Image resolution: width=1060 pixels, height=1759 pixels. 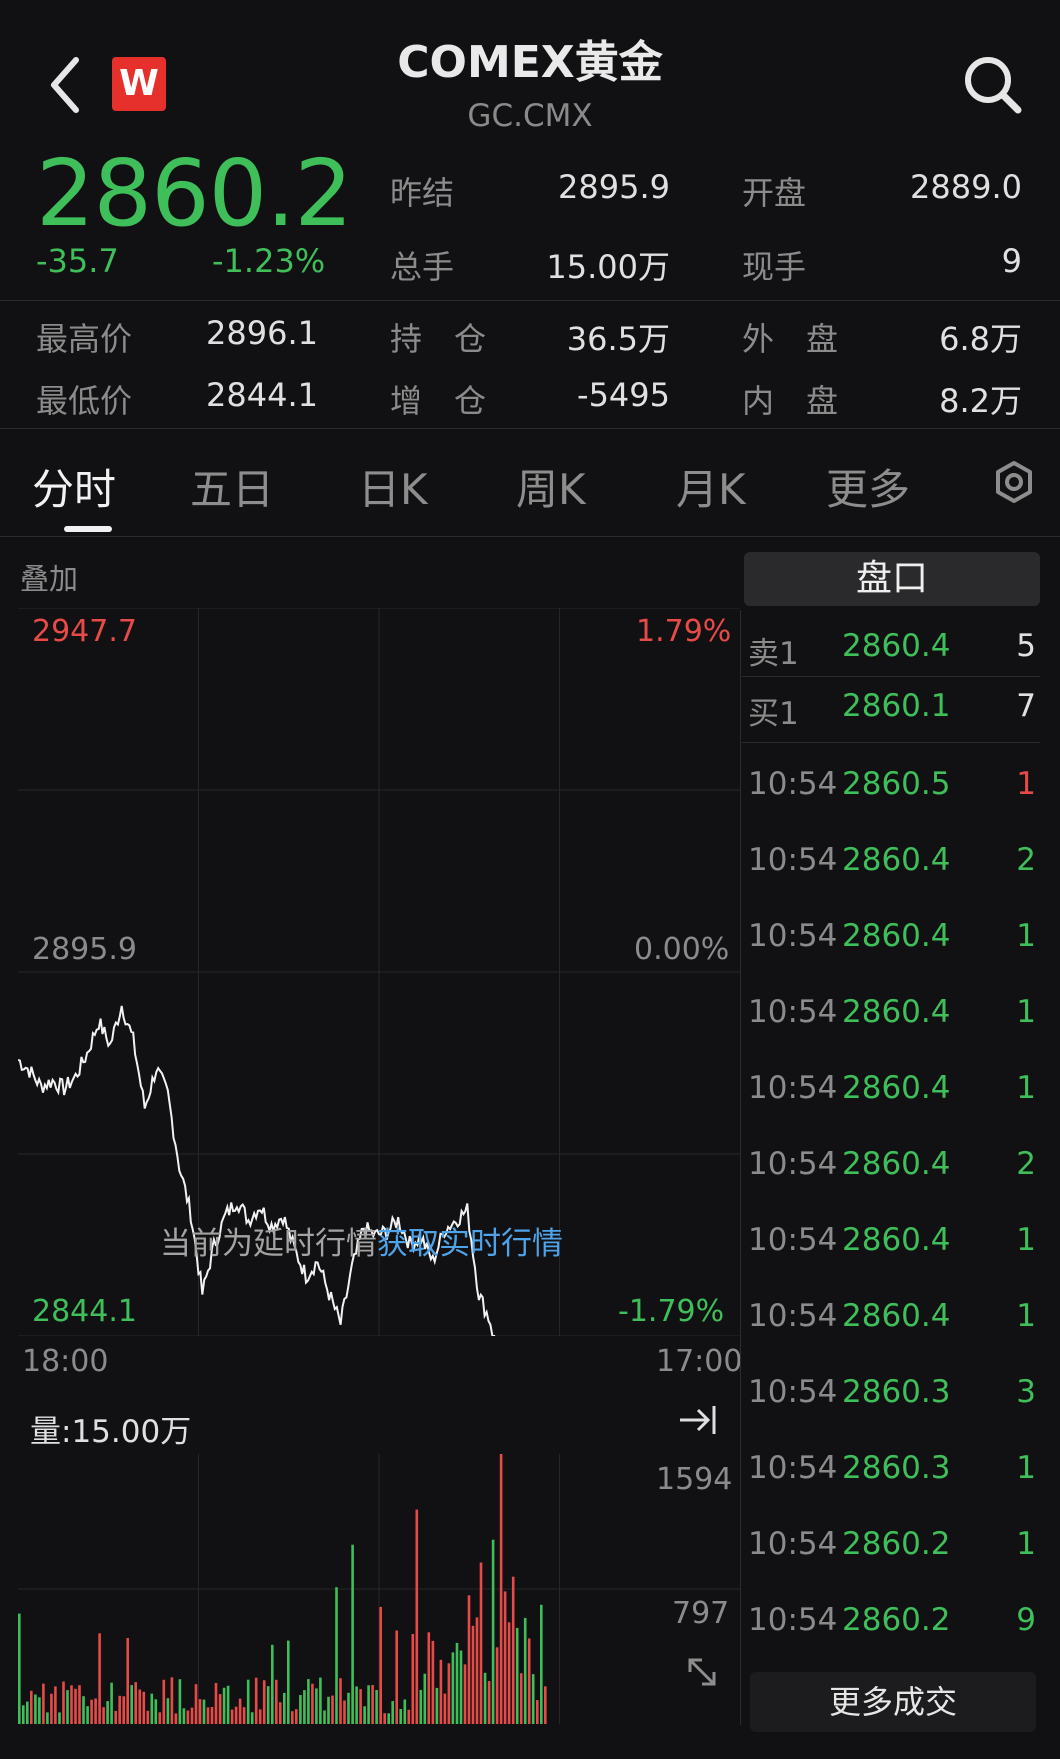 I want to click on trade-qty: 1, so click(x=1026, y=1088).